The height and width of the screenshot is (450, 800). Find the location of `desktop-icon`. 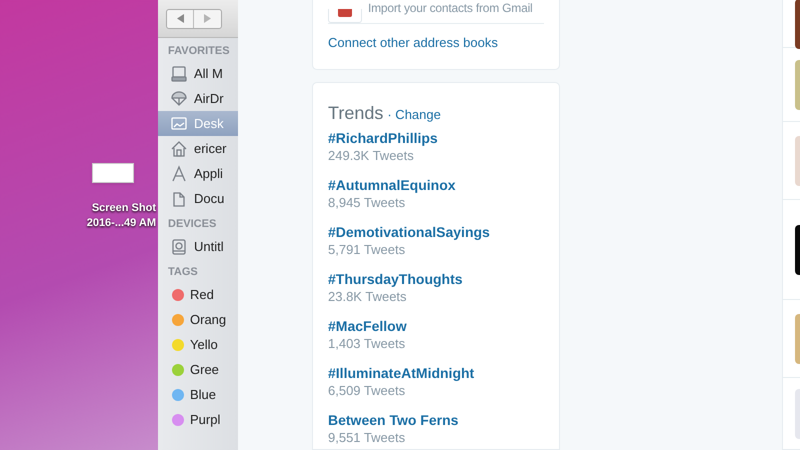

desktop-icon is located at coordinates (179, 123).